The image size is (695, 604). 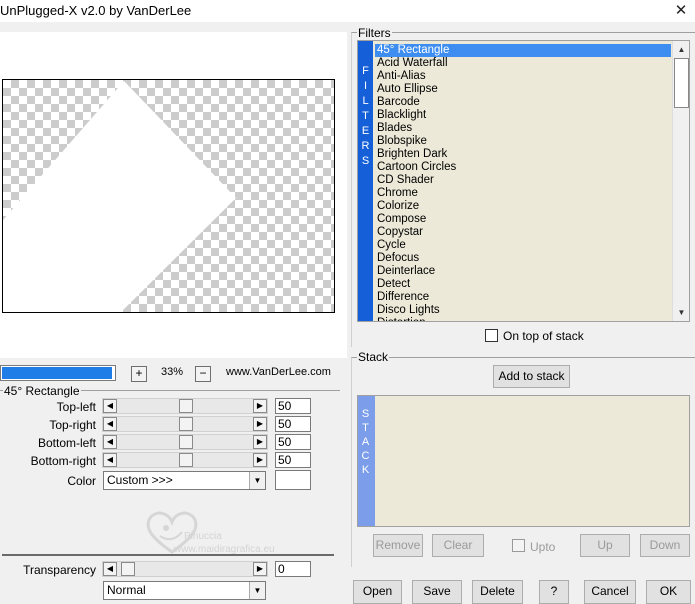 What do you see at coordinates (458, 545) in the screenshot?
I see `clear-button: Clear` at bounding box center [458, 545].